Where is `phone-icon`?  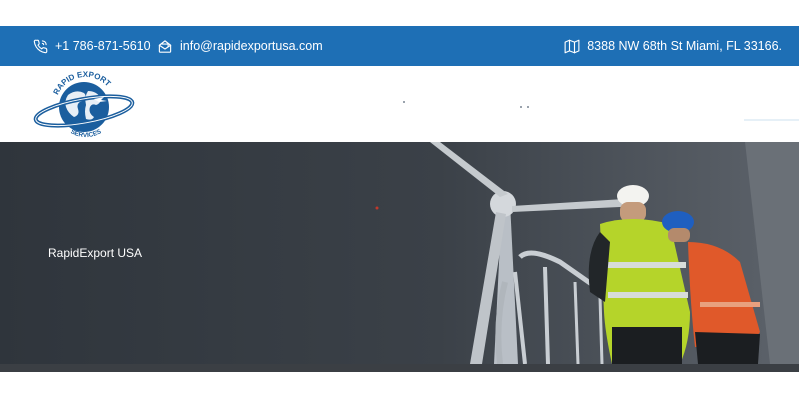
phone-icon is located at coordinates (40, 46).